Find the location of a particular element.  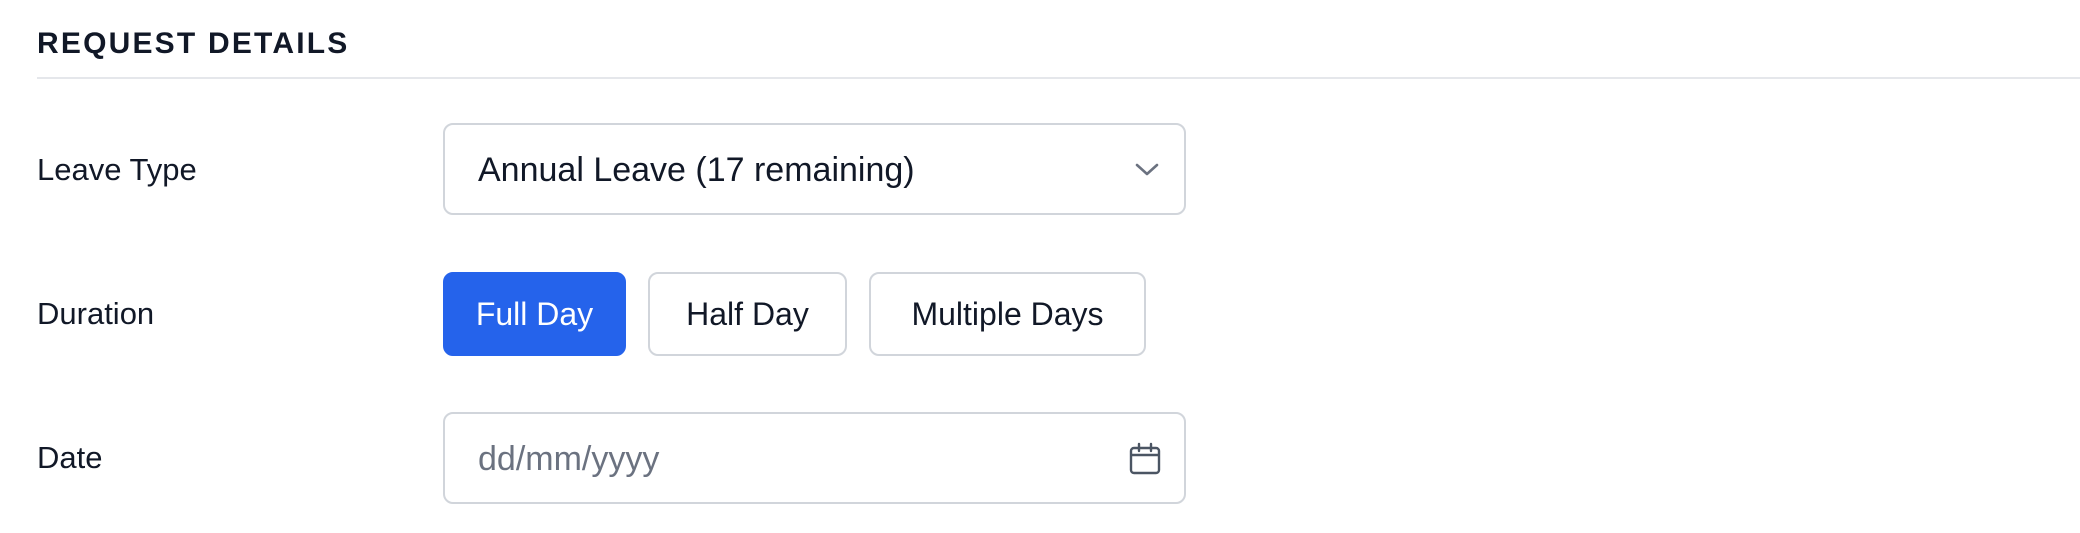

leave-type-selected-value: Annual Leave (17 remaining) is located at coordinates (696, 170).